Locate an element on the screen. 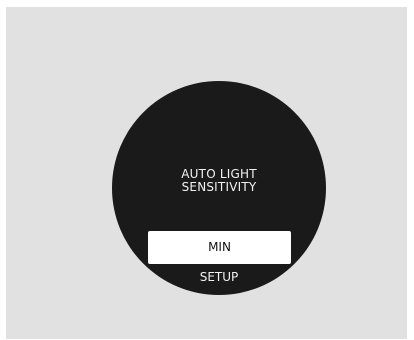 The height and width of the screenshot is (340, 414). setting-title-line2: SENSITIVITY is located at coordinates (219, 187).